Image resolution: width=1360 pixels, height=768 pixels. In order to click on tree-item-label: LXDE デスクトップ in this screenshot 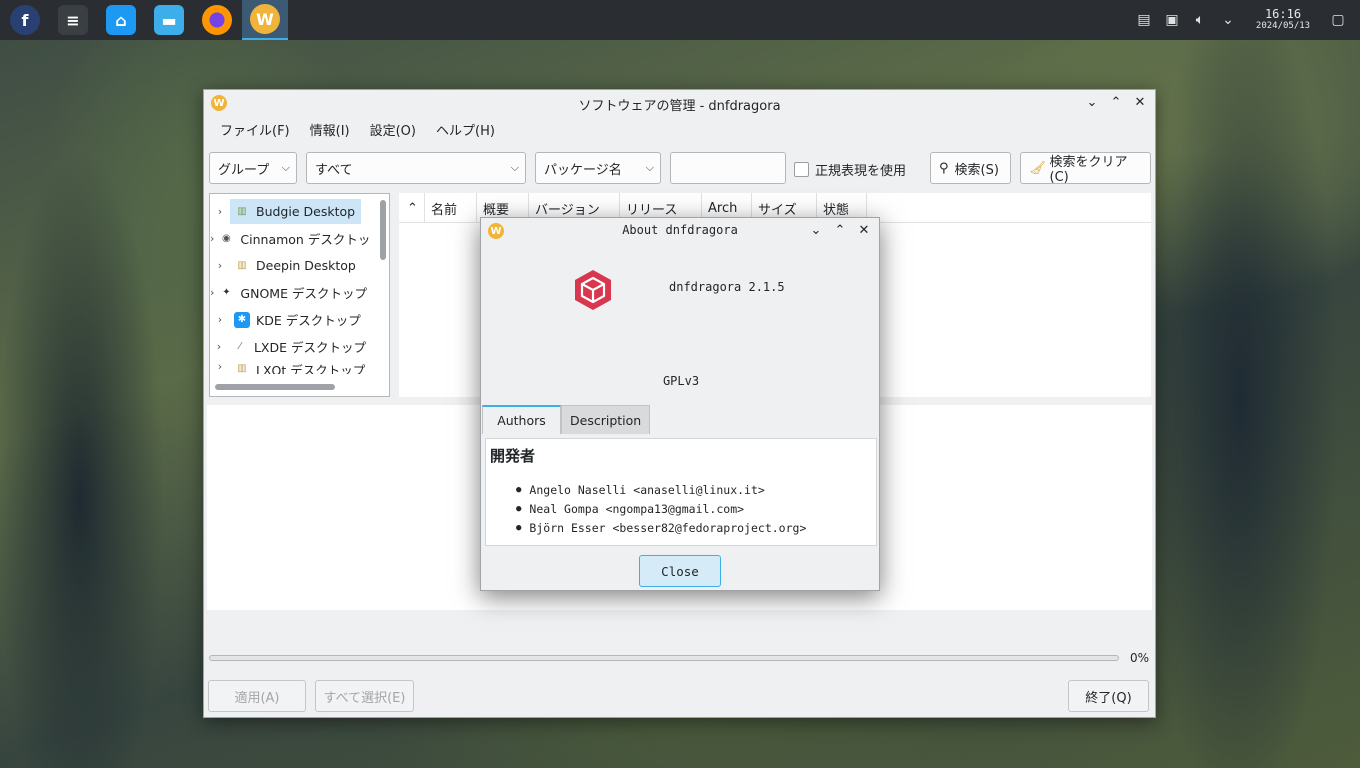, I will do `click(309, 347)`.